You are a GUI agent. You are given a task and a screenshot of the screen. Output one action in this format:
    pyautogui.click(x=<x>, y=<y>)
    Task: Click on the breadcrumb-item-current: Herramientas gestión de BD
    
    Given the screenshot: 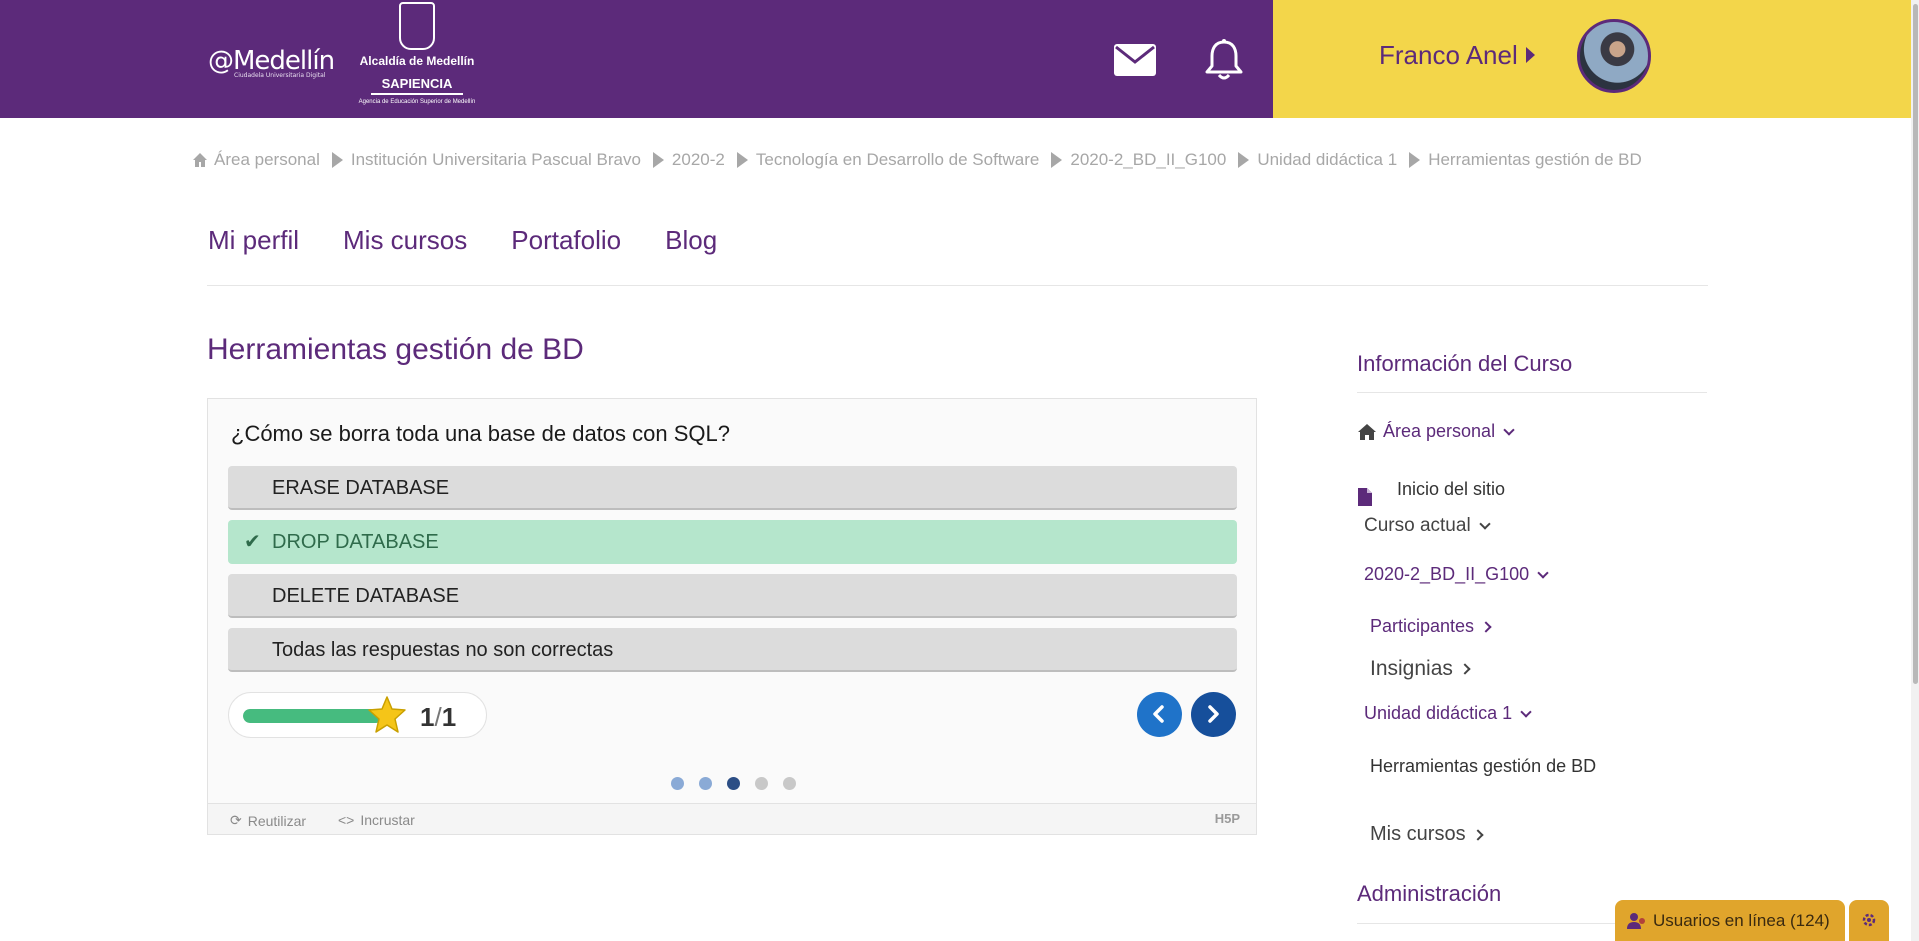 What is the action you would take?
    pyautogui.click(x=1535, y=160)
    